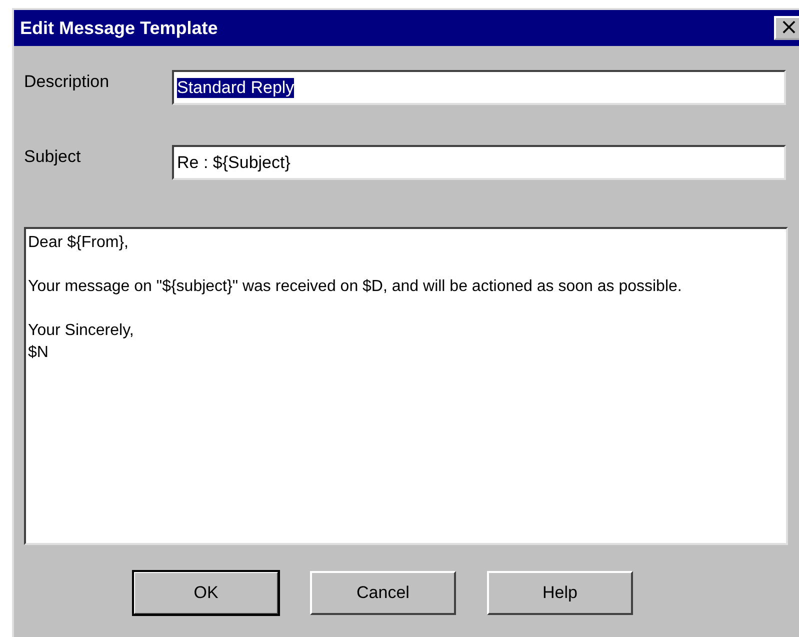  What do you see at coordinates (233, 162) in the screenshot?
I see `field-value: Re : ${Subject}` at bounding box center [233, 162].